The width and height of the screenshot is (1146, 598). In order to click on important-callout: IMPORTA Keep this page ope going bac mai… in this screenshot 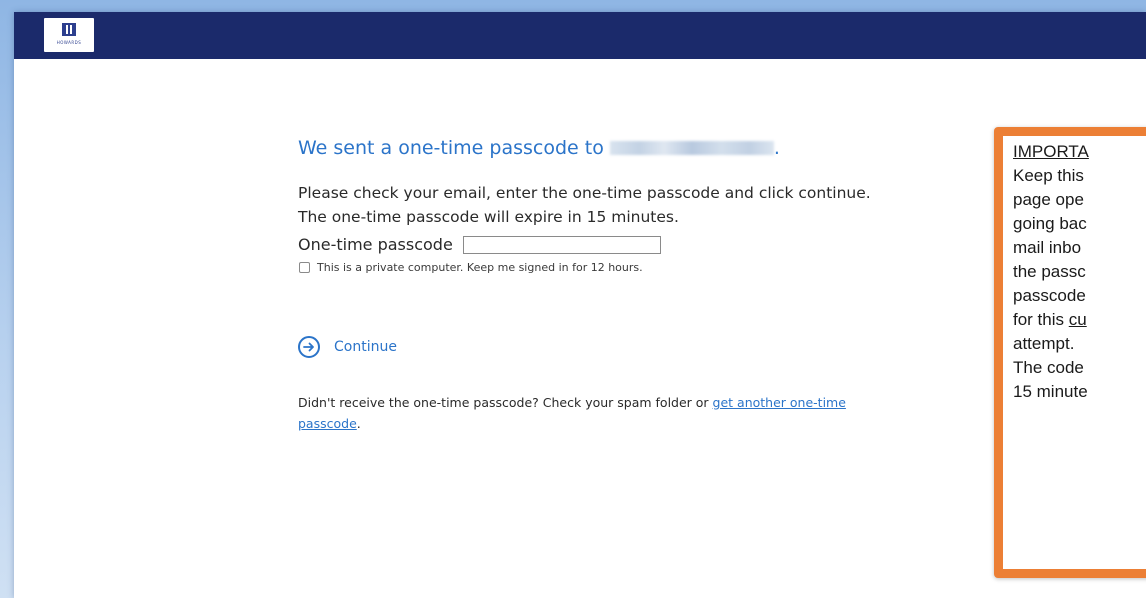, I will do `click(1070, 352)`.